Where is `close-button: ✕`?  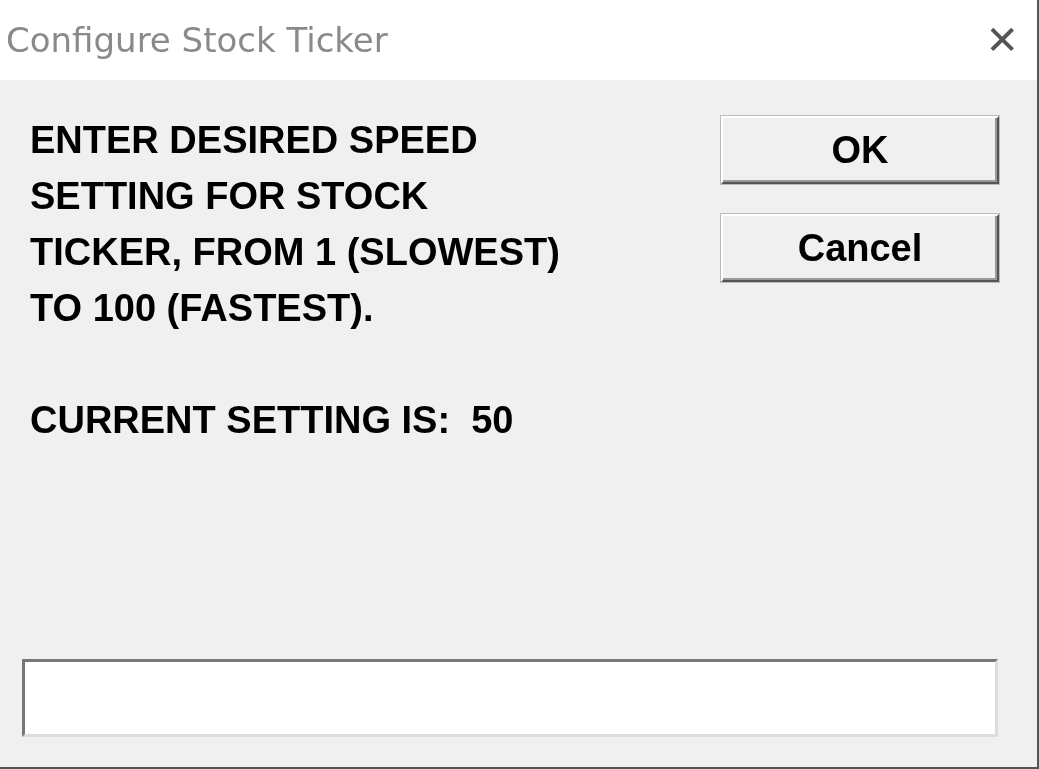 close-button: ✕ is located at coordinates (1002, 40).